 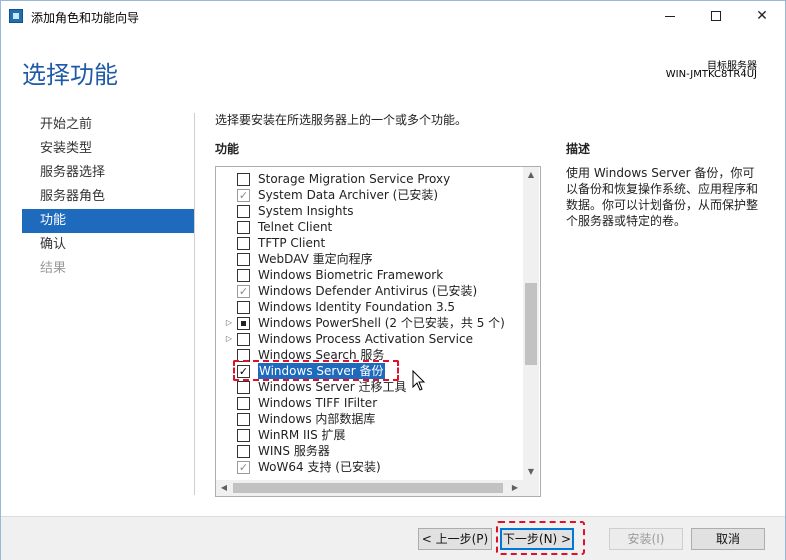 I want to click on feature-row: Windows Identity Foundation 3.5, so click(x=370, y=307).